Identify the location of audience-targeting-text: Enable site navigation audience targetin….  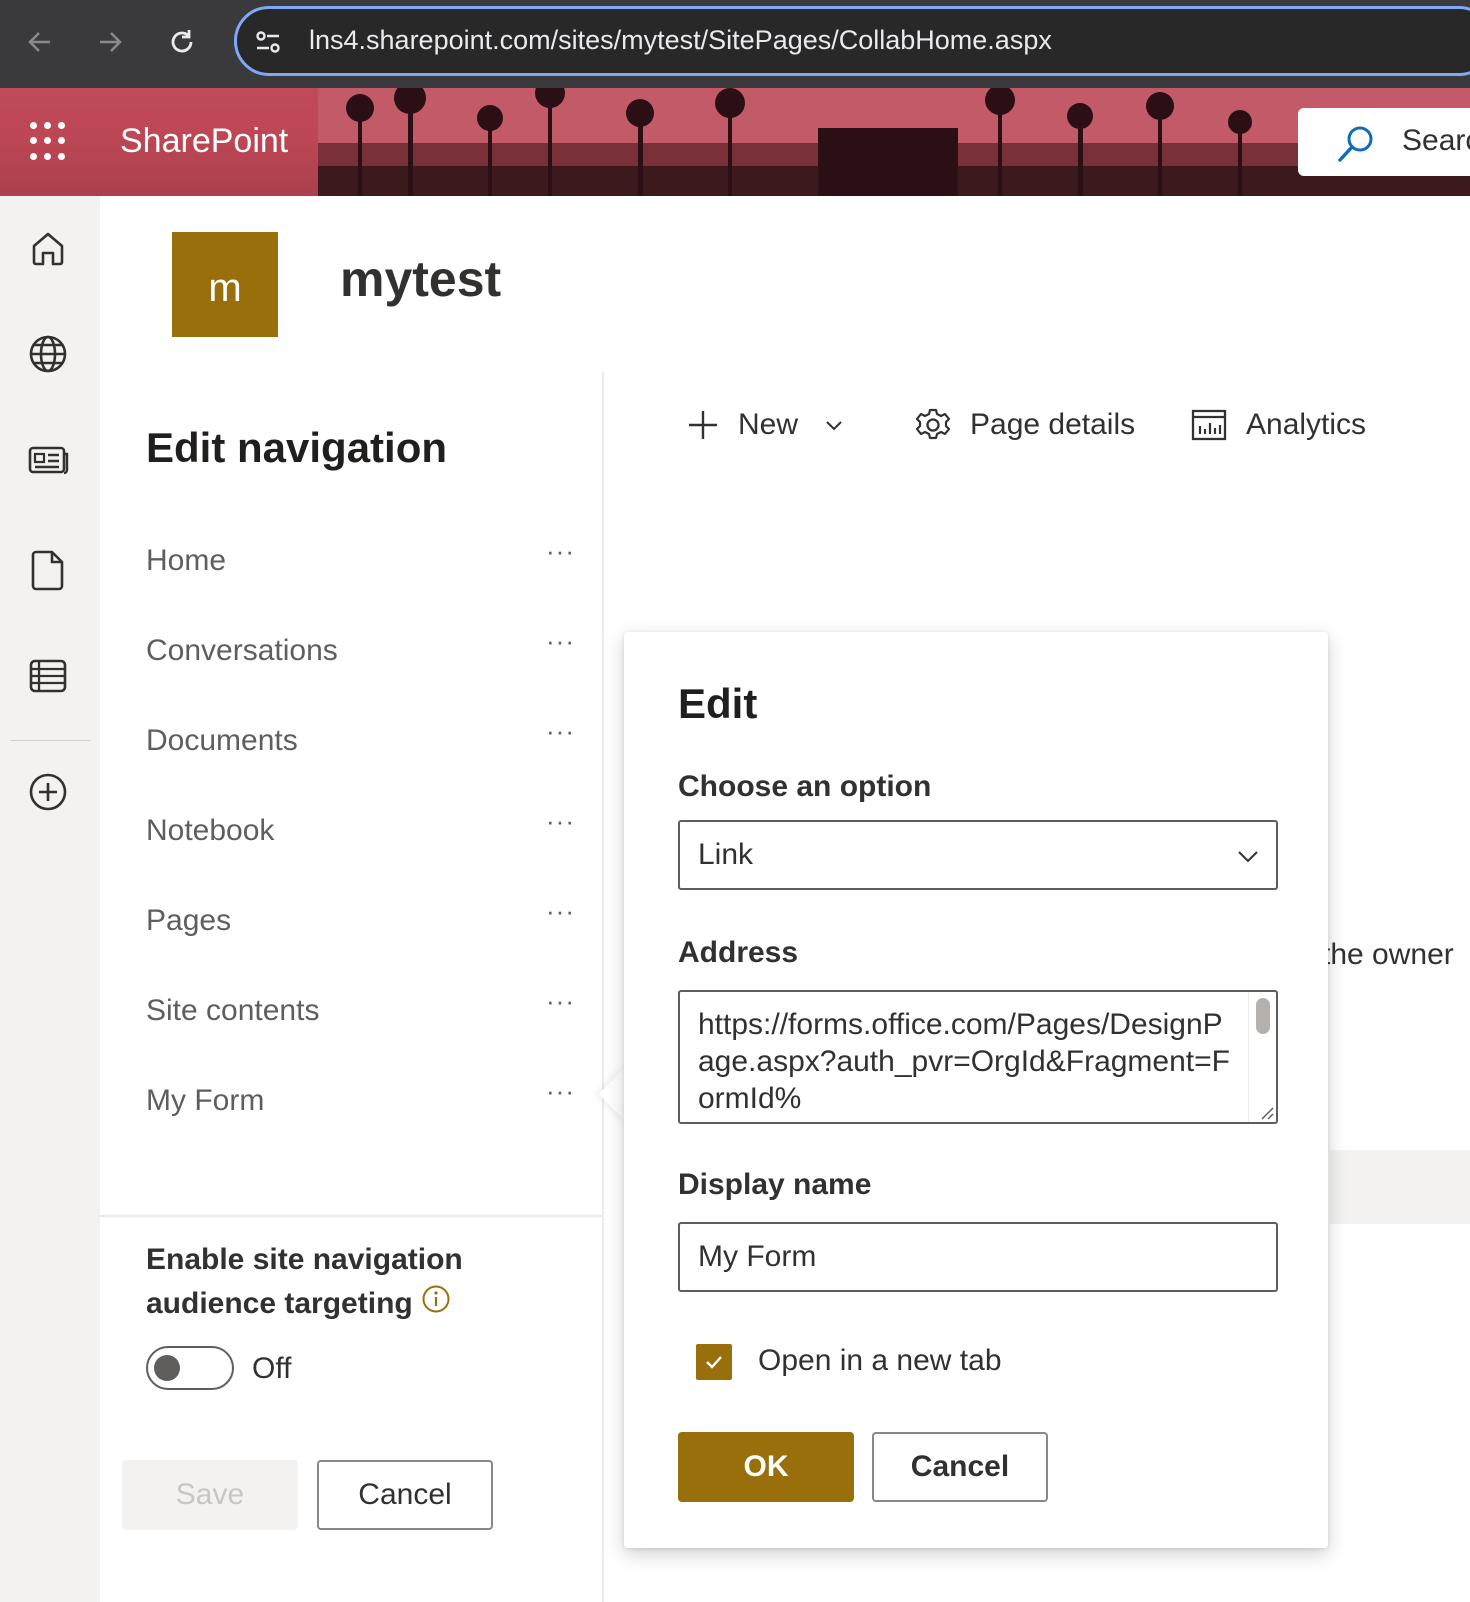
(304, 1281).